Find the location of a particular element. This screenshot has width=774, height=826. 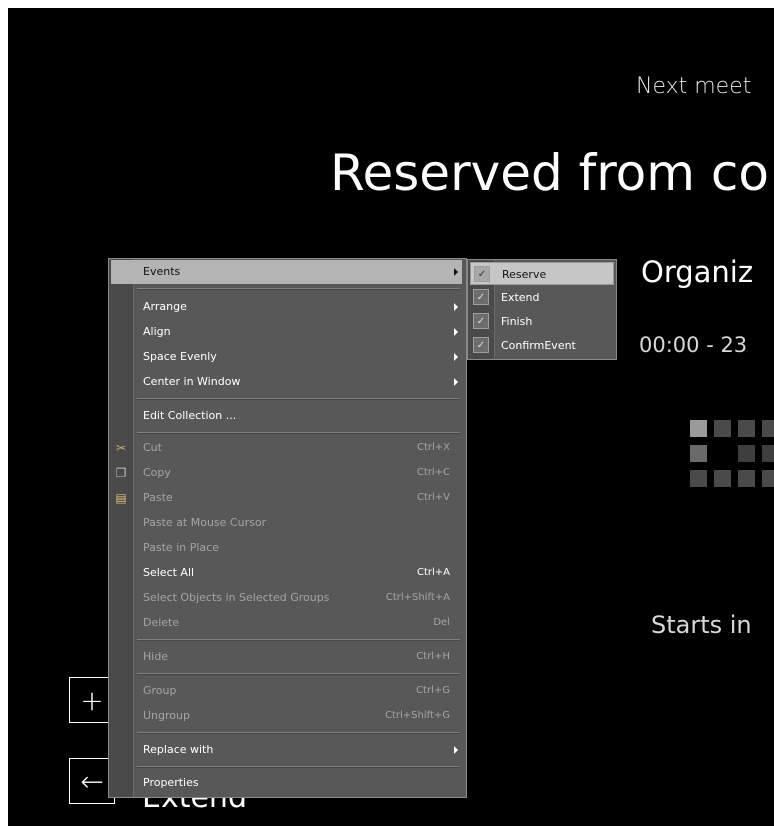

shortcut-label: Ctrl+C is located at coordinates (433, 472).